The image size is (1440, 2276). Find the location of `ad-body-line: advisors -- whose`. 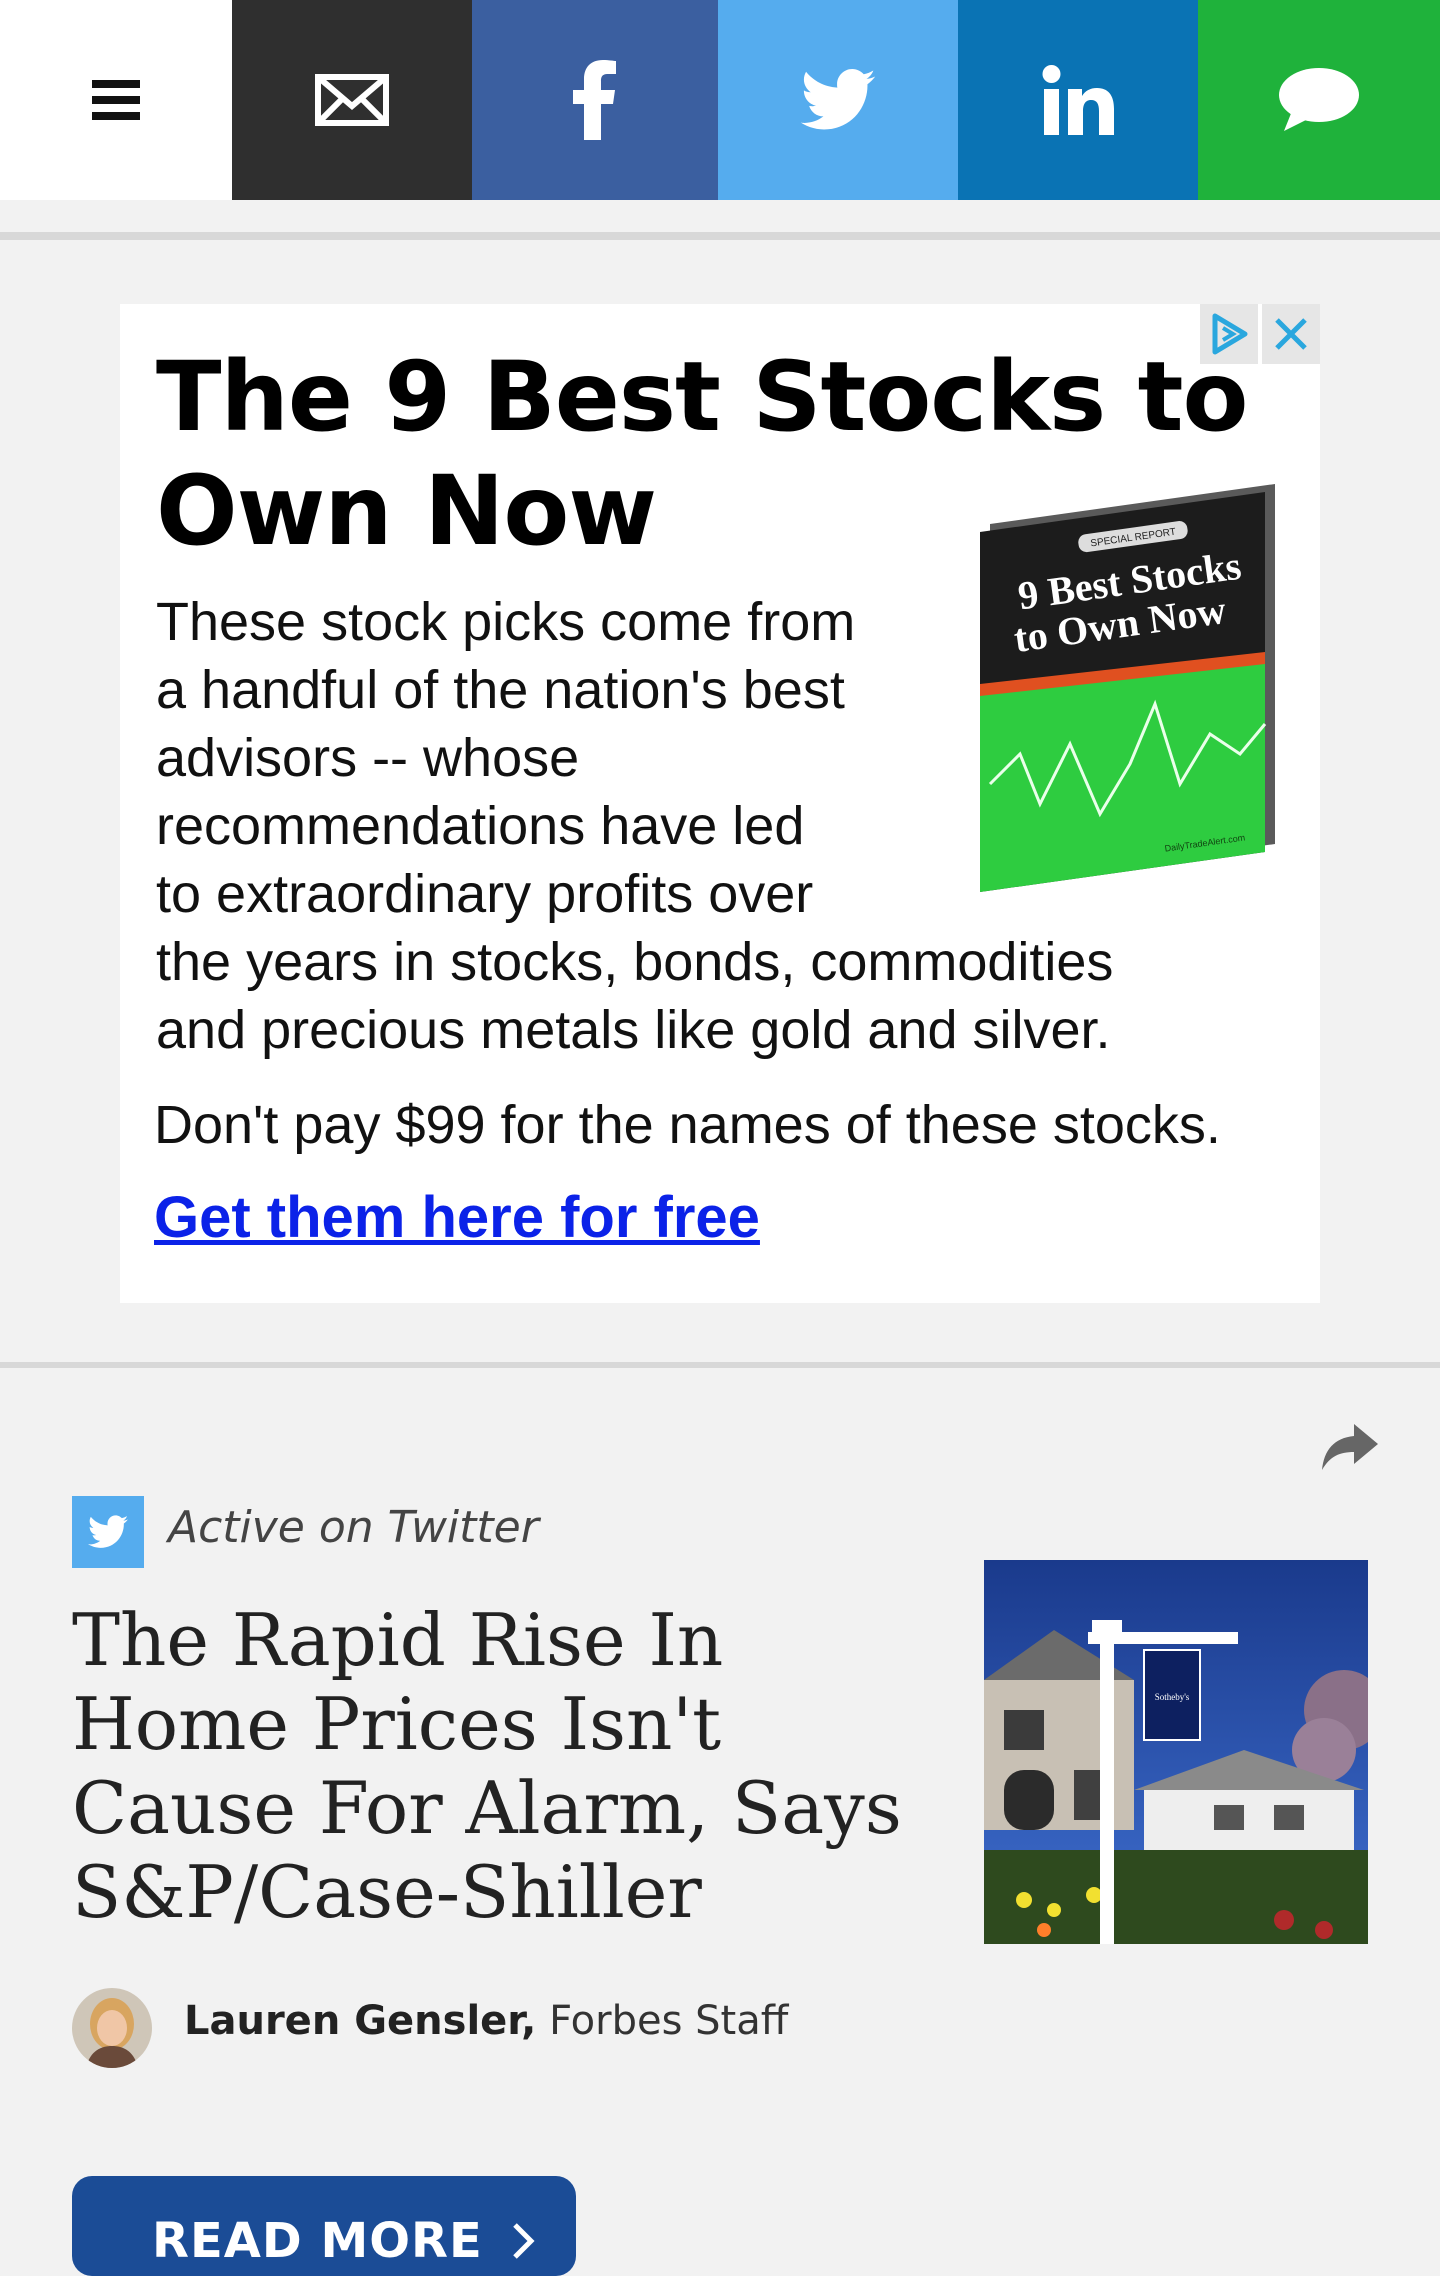

ad-body-line: advisors -- whose is located at coordinates (368, 758).